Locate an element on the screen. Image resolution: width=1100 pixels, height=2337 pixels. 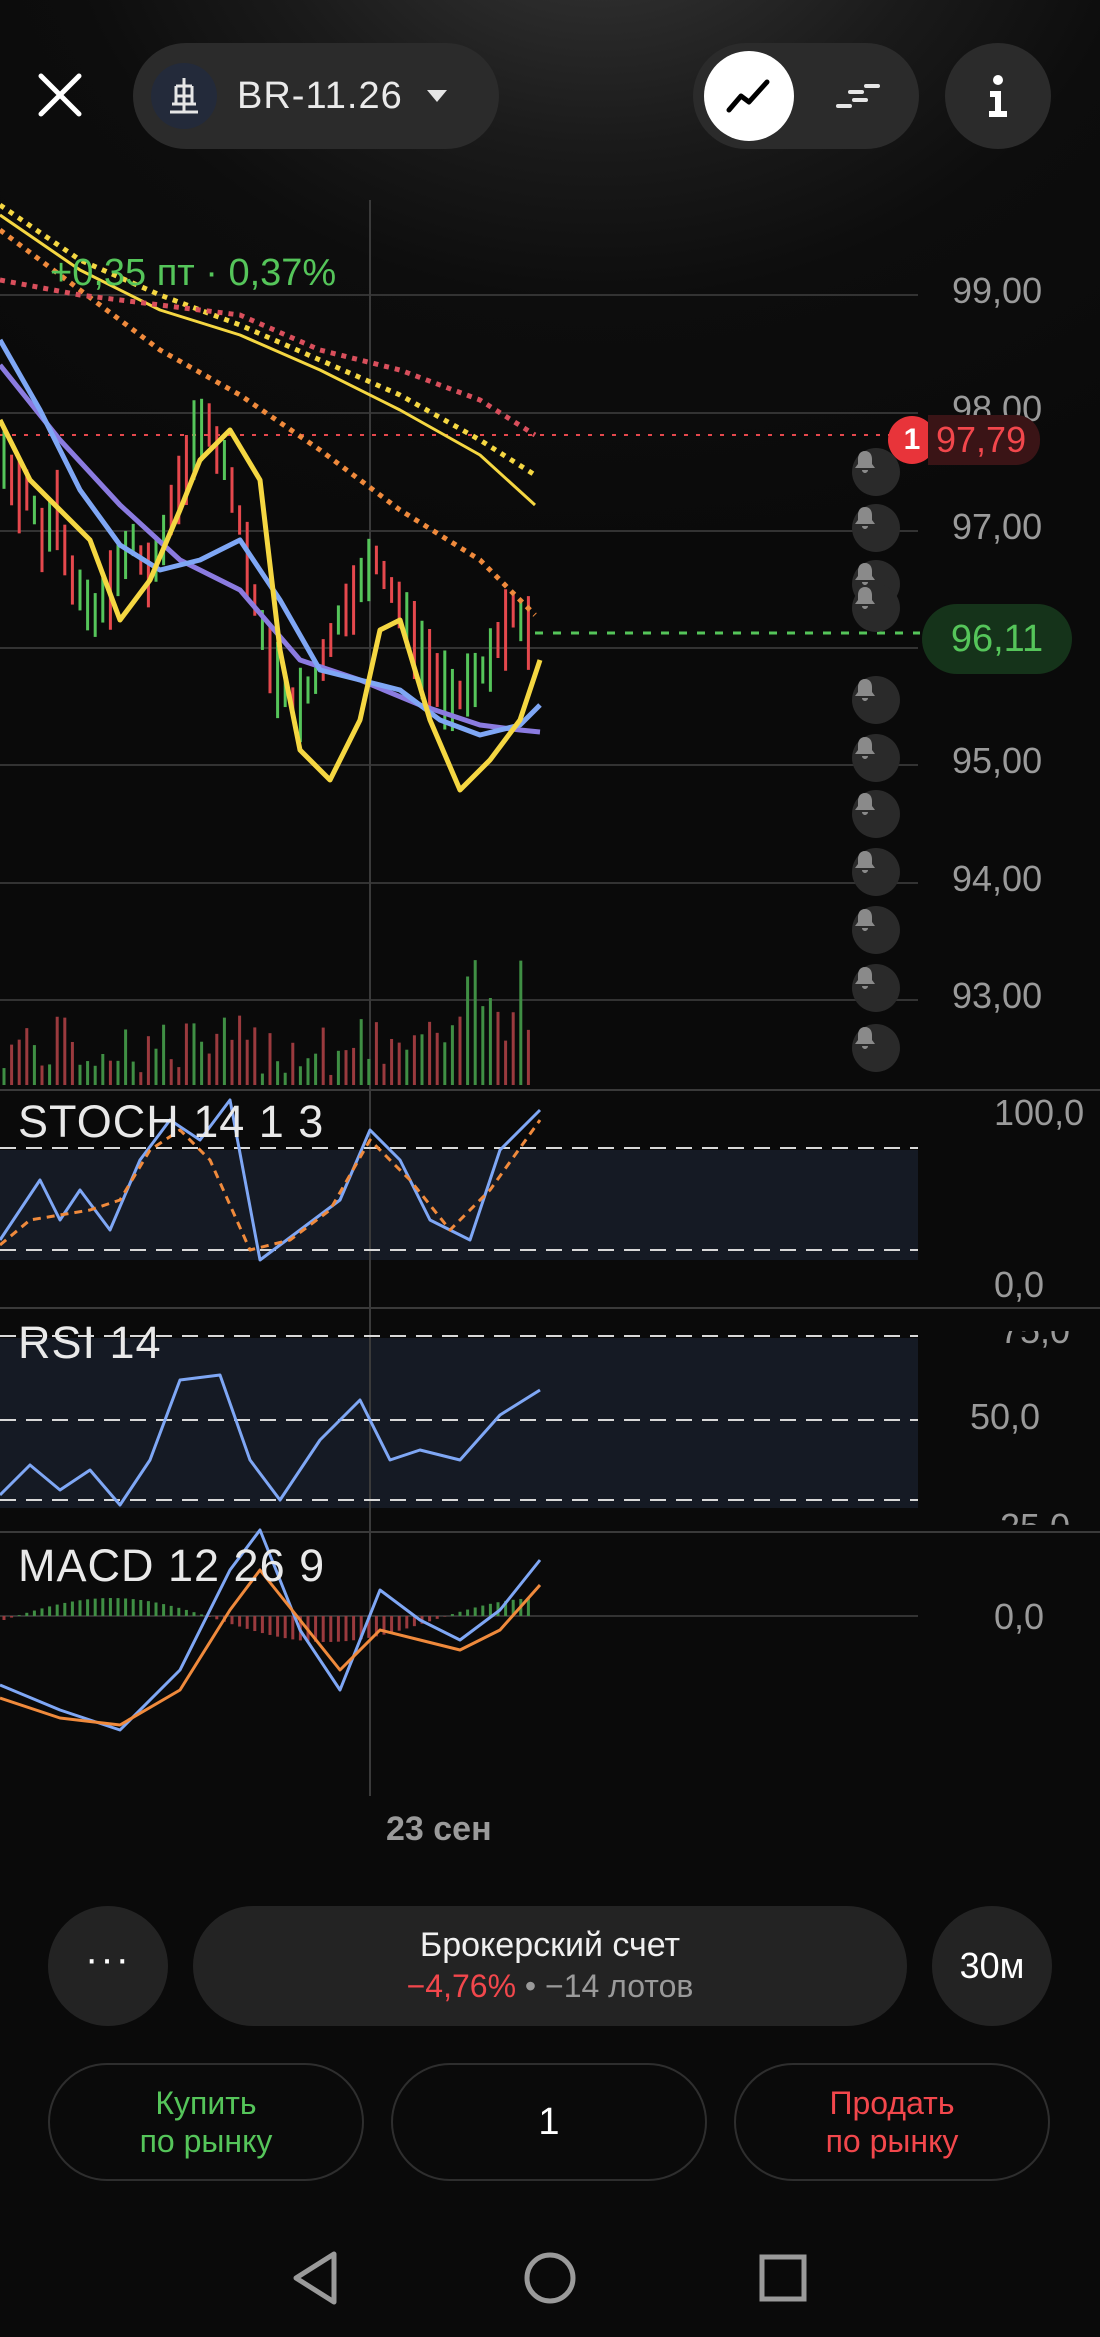
stoch-label: STOCH 14 1 3 is located at coordinates (171, 1121).